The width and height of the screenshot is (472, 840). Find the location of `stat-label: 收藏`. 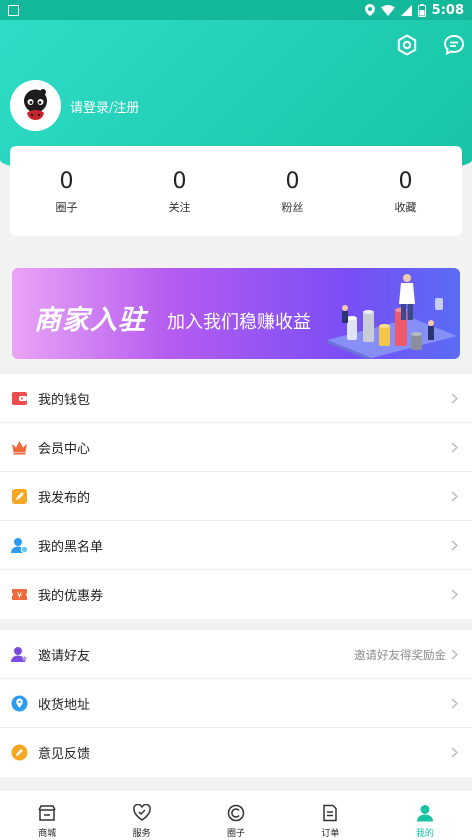

stat-label: 收藏 is located at coordinates (405, 207).